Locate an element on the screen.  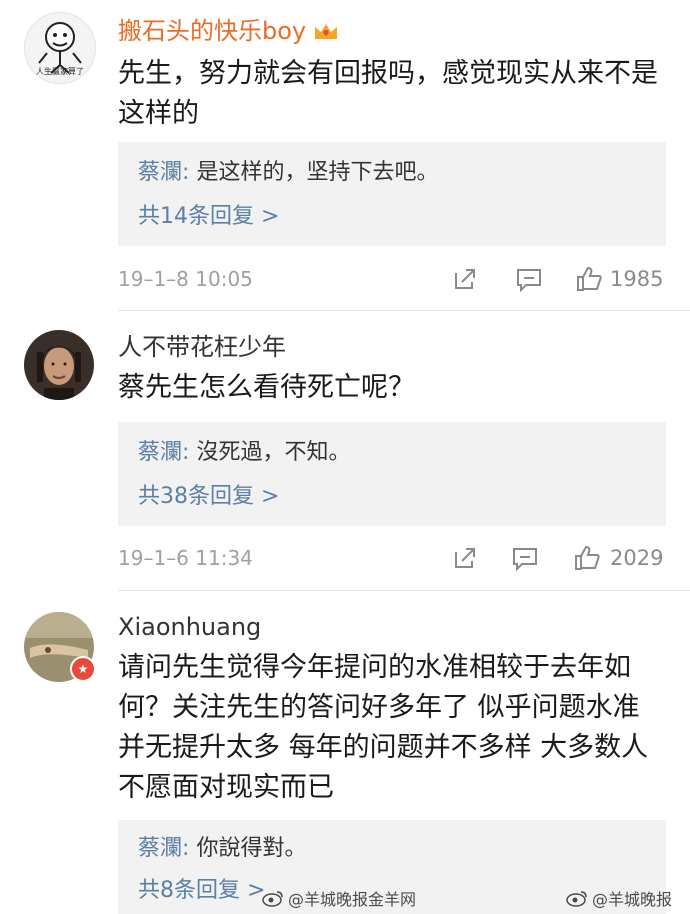
portrait-icon is located at coordinates (59, 365).